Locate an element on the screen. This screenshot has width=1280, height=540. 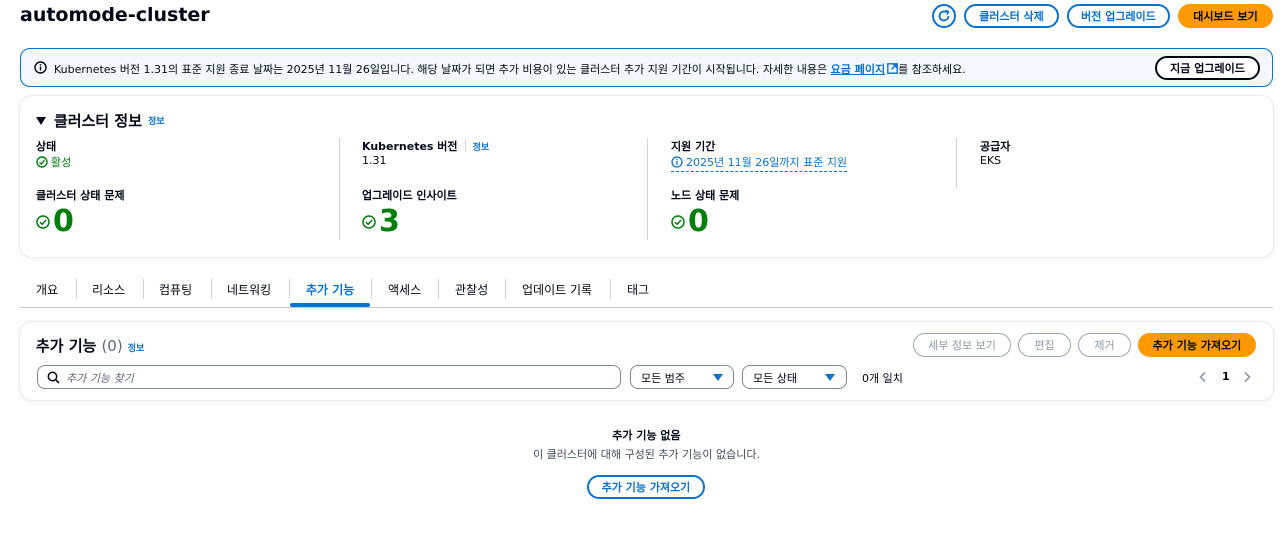
status-value: 활성 is located at coordinates (53, 162).